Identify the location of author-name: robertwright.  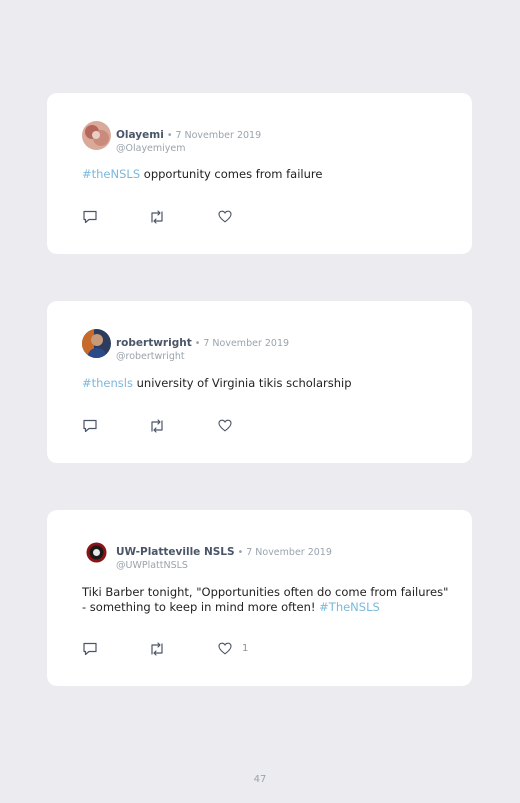
(154, 343).